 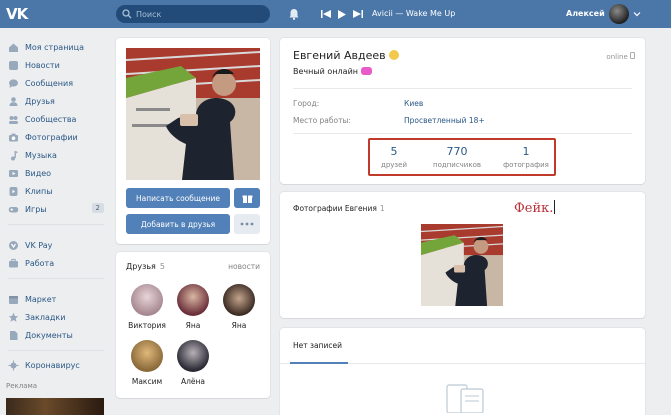 I want to click on sidebar-item-my-page: Моя страница, so click(x=54, y=47).